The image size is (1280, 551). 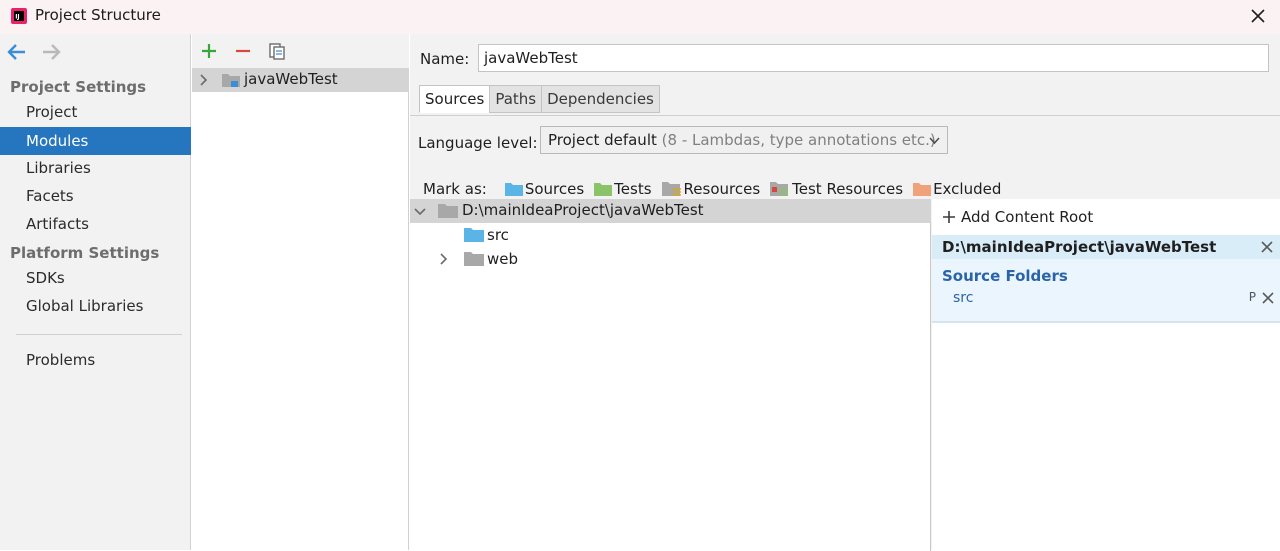 What do you see at coordinates (291, 79) in the screenshot?
I see `module-label: javaWebTest` at bounding box center [291, 79].